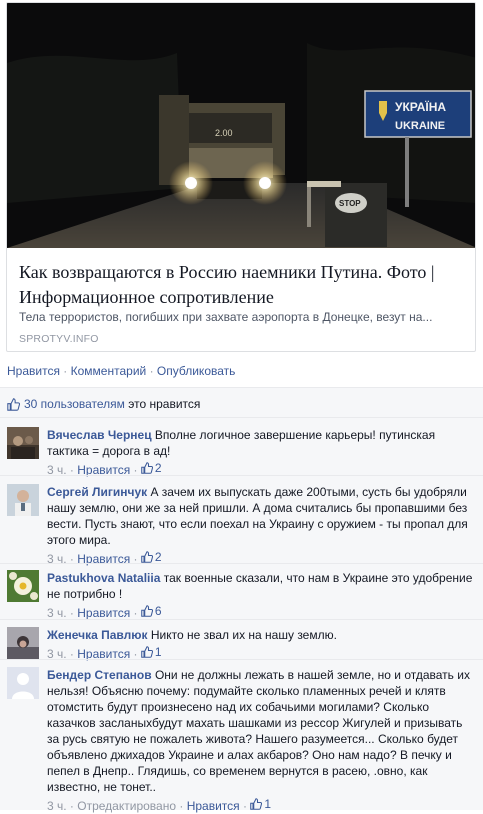  Describe the element at coordinates (420, 126) in the screenshot. I see `svg-text: UKRAINE` at that location.